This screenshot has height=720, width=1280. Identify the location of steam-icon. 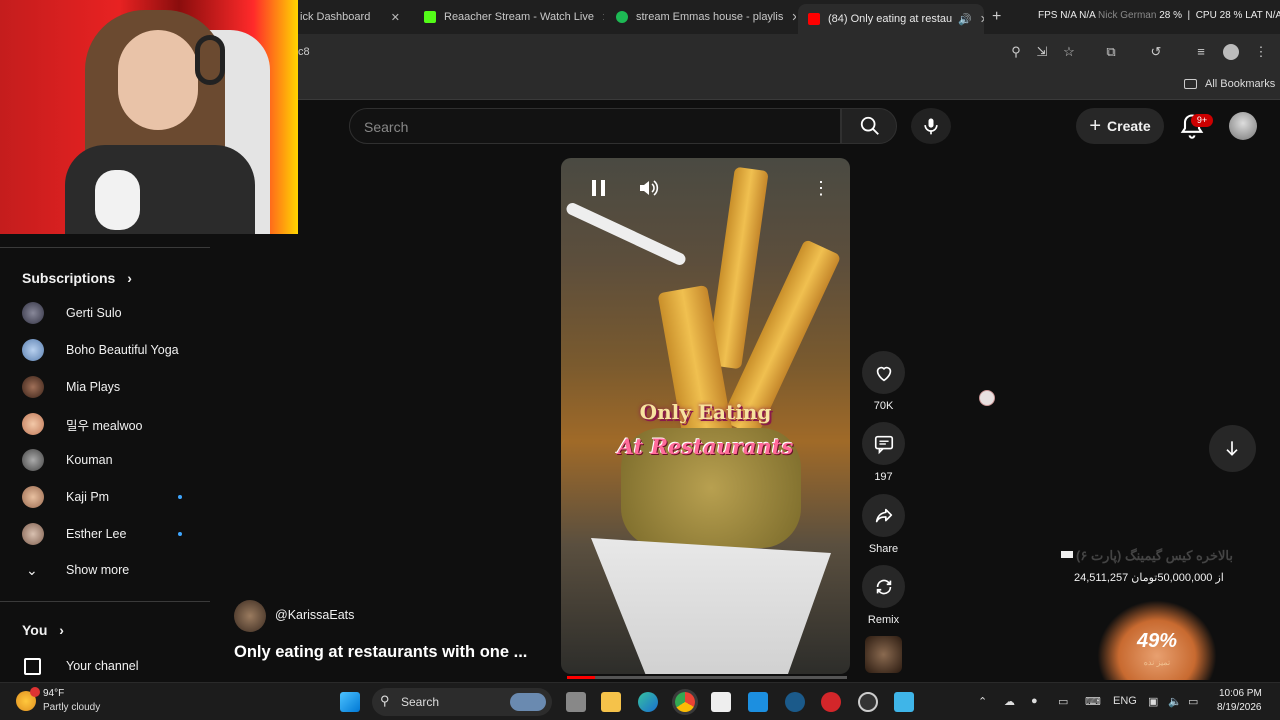
(795, 702).